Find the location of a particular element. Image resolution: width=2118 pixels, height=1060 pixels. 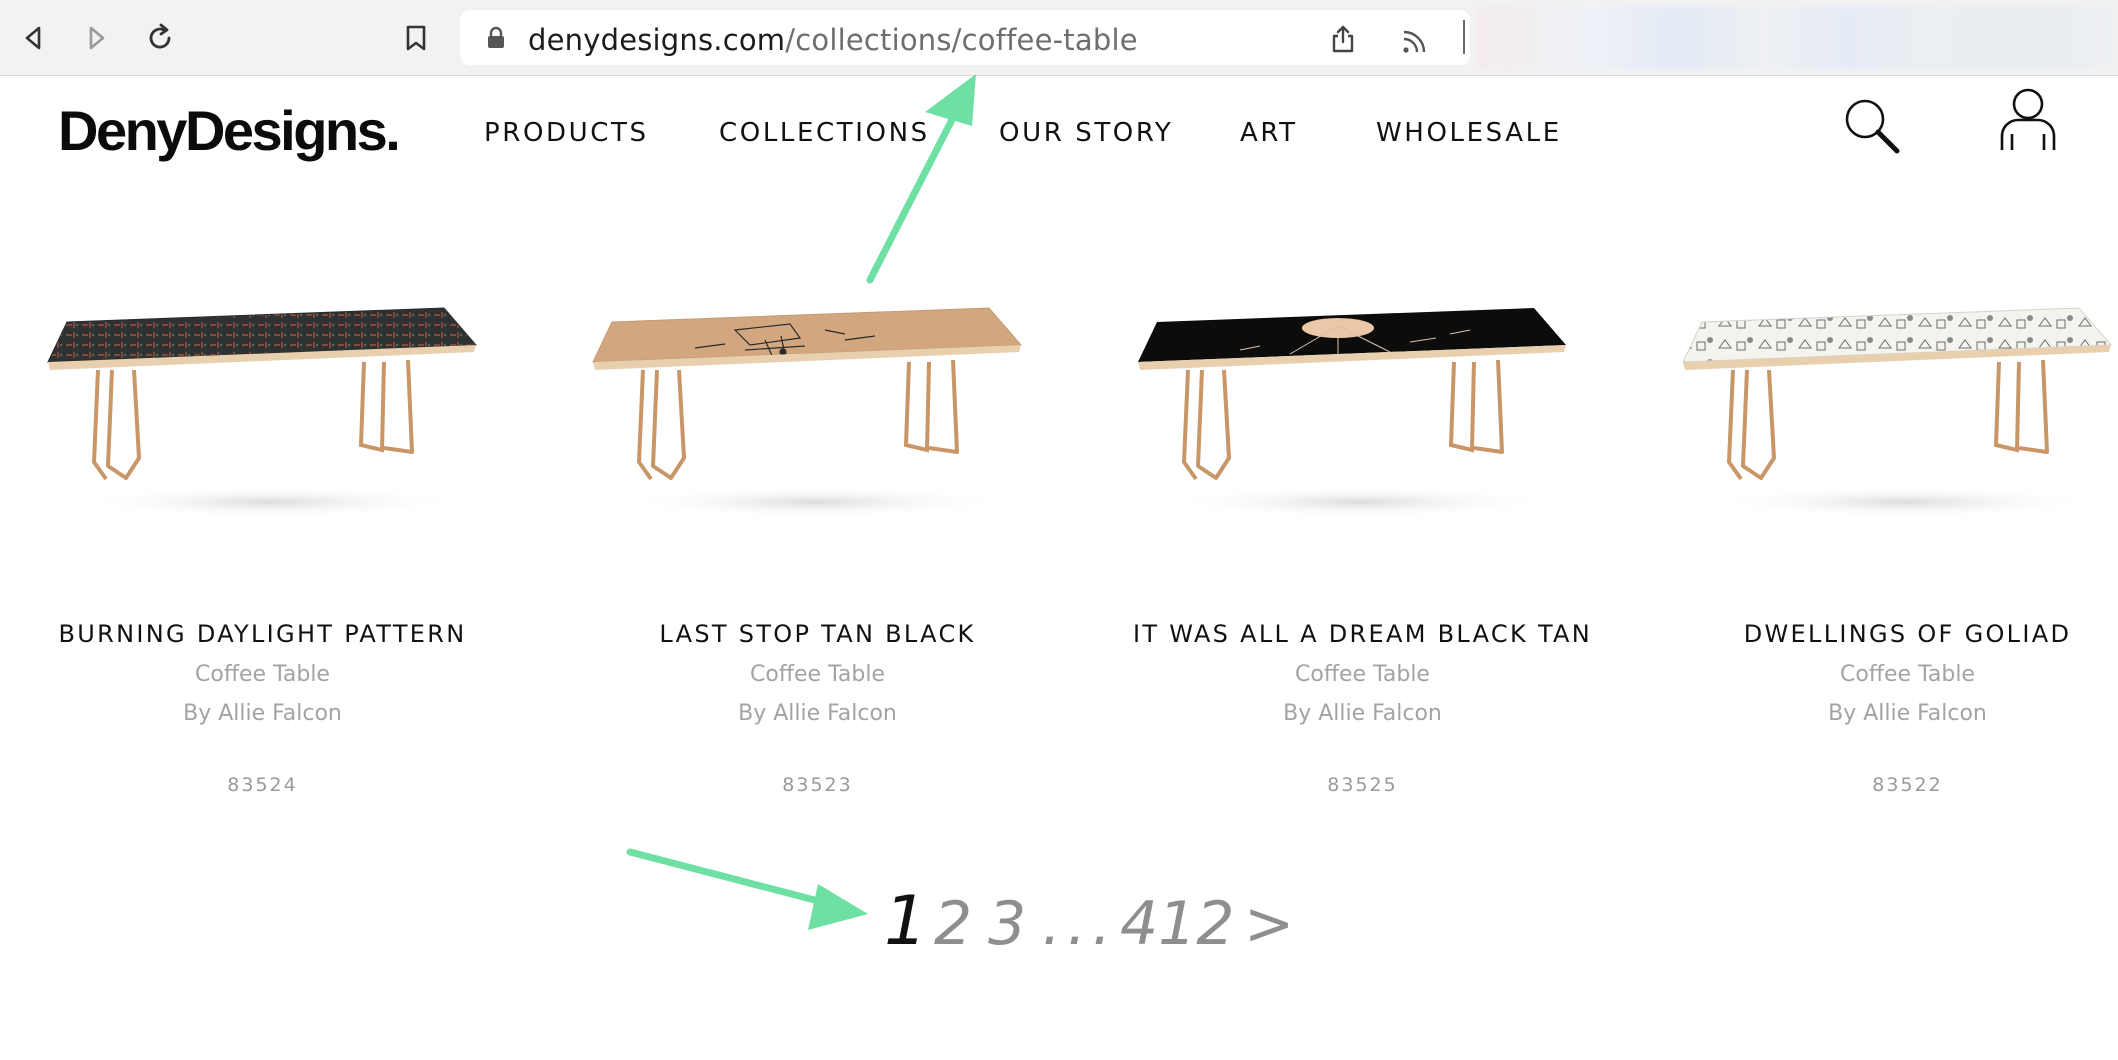

lock-icon is located at coordinates (496, 37).